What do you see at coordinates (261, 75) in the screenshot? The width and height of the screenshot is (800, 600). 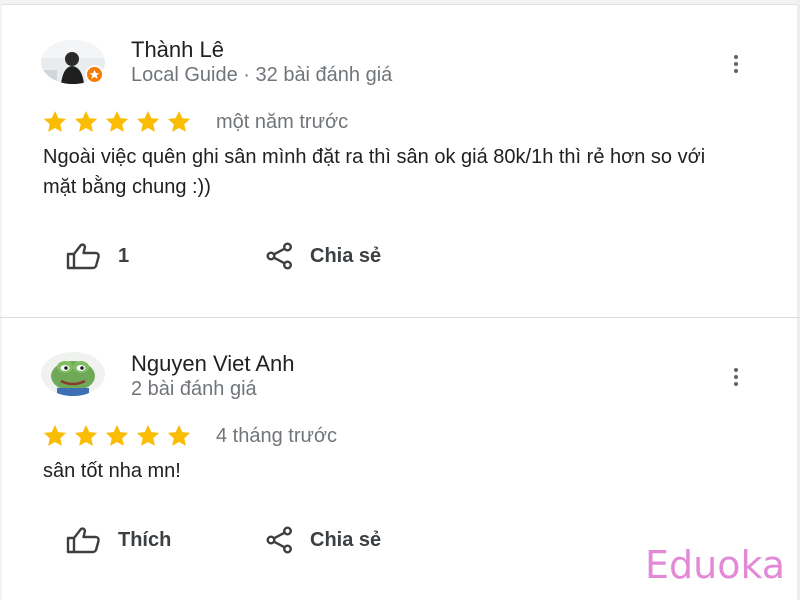 I see `reviewer-meta: Local Guide · 32 bài đánh giá` at bounding box center [261, 75].